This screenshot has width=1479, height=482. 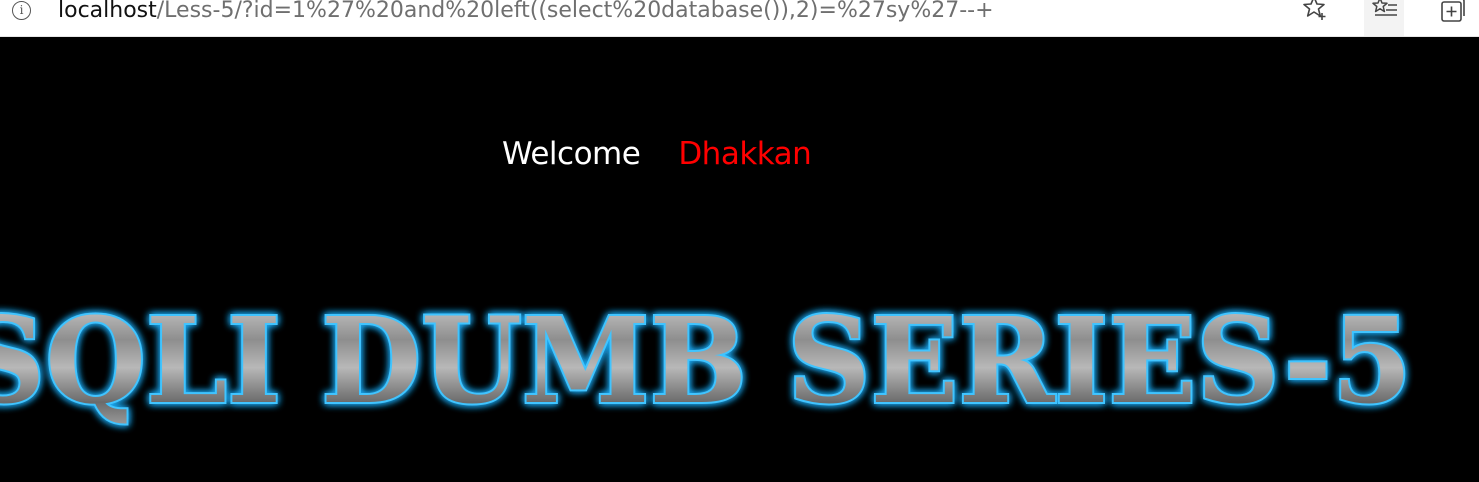 I want to click on welcome-message: Welcome Dhakkan, so click(x=657, y=154).